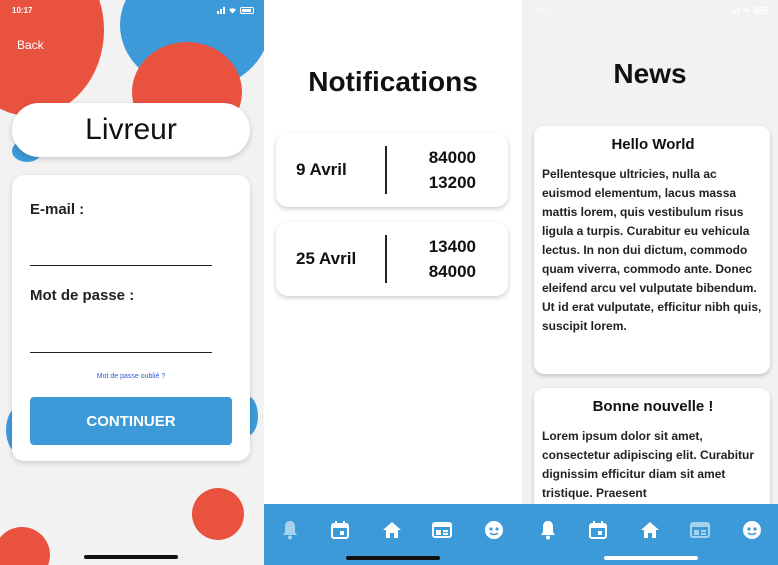 Image resolution: width=778 pixels, height=565 pixels. Describe the element at coordinates (653, 144) in the screenshot. I see `news-title: Hello World` at that location.